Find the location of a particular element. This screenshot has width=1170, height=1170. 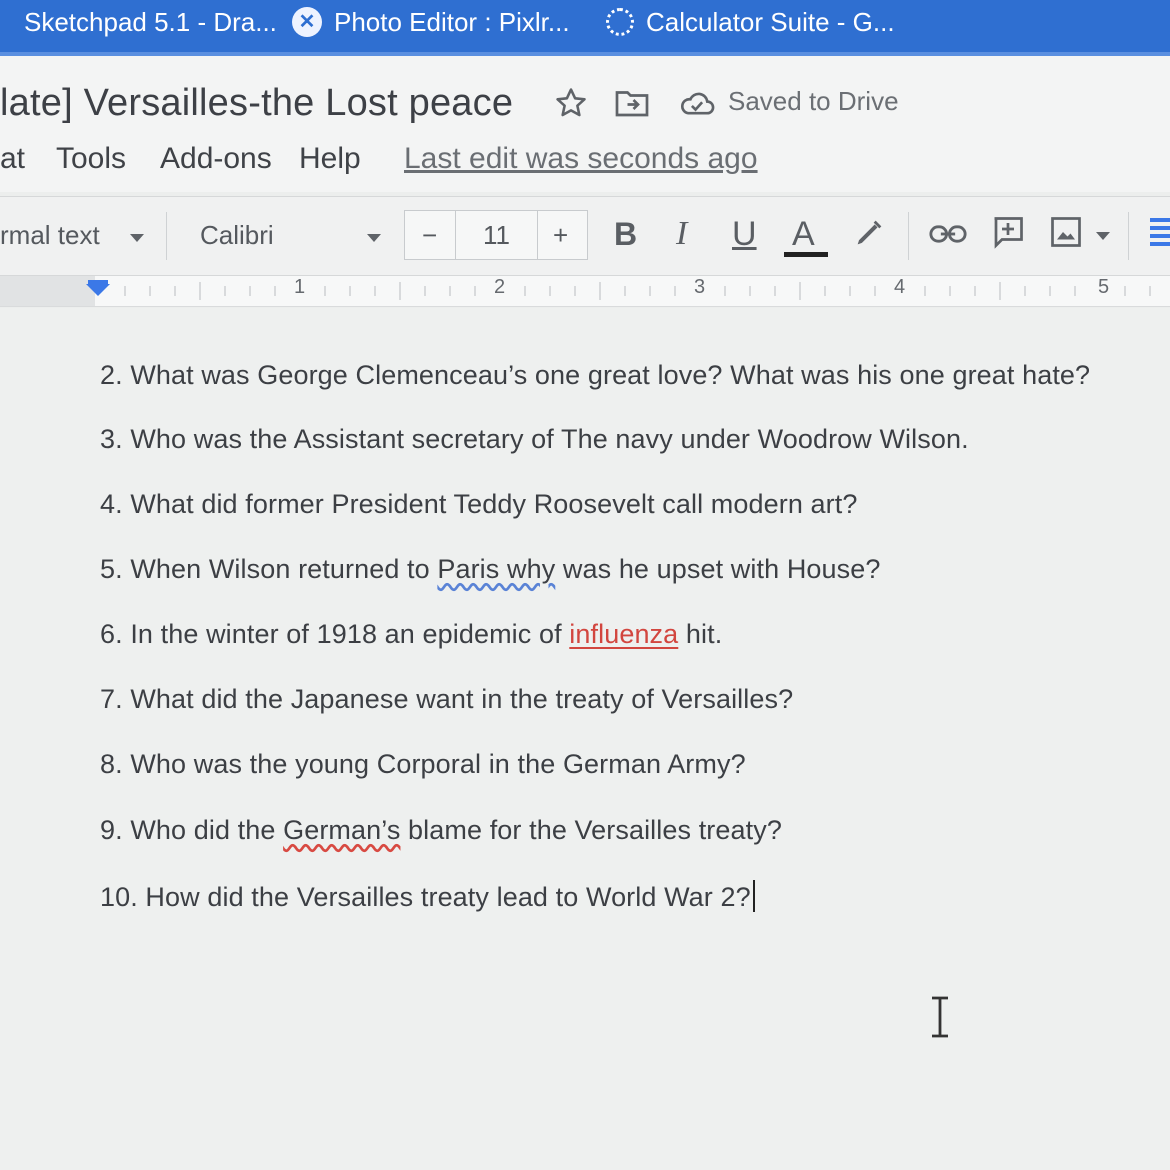

spelling-suggestion: German’s is located at coordinates (341, 830).